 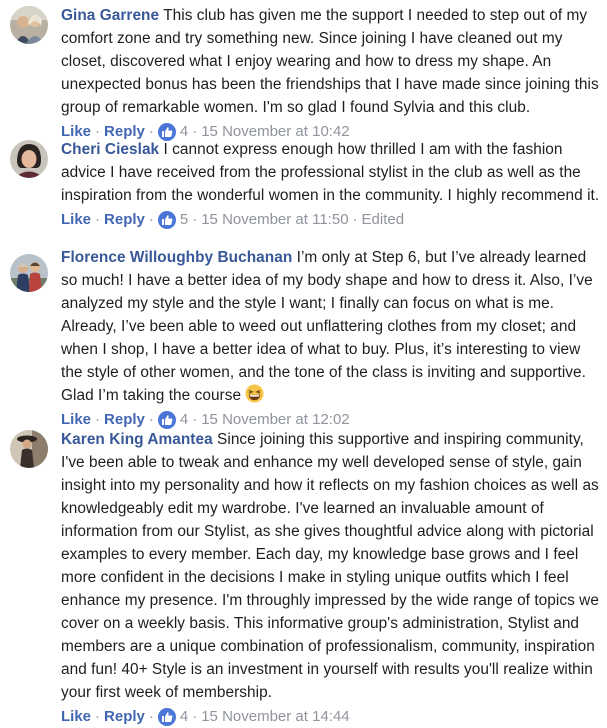 What do you see at coordinates (184, 220) in the screenshot?
I see `reaction-count: 5` at bounding box center [184, 220].